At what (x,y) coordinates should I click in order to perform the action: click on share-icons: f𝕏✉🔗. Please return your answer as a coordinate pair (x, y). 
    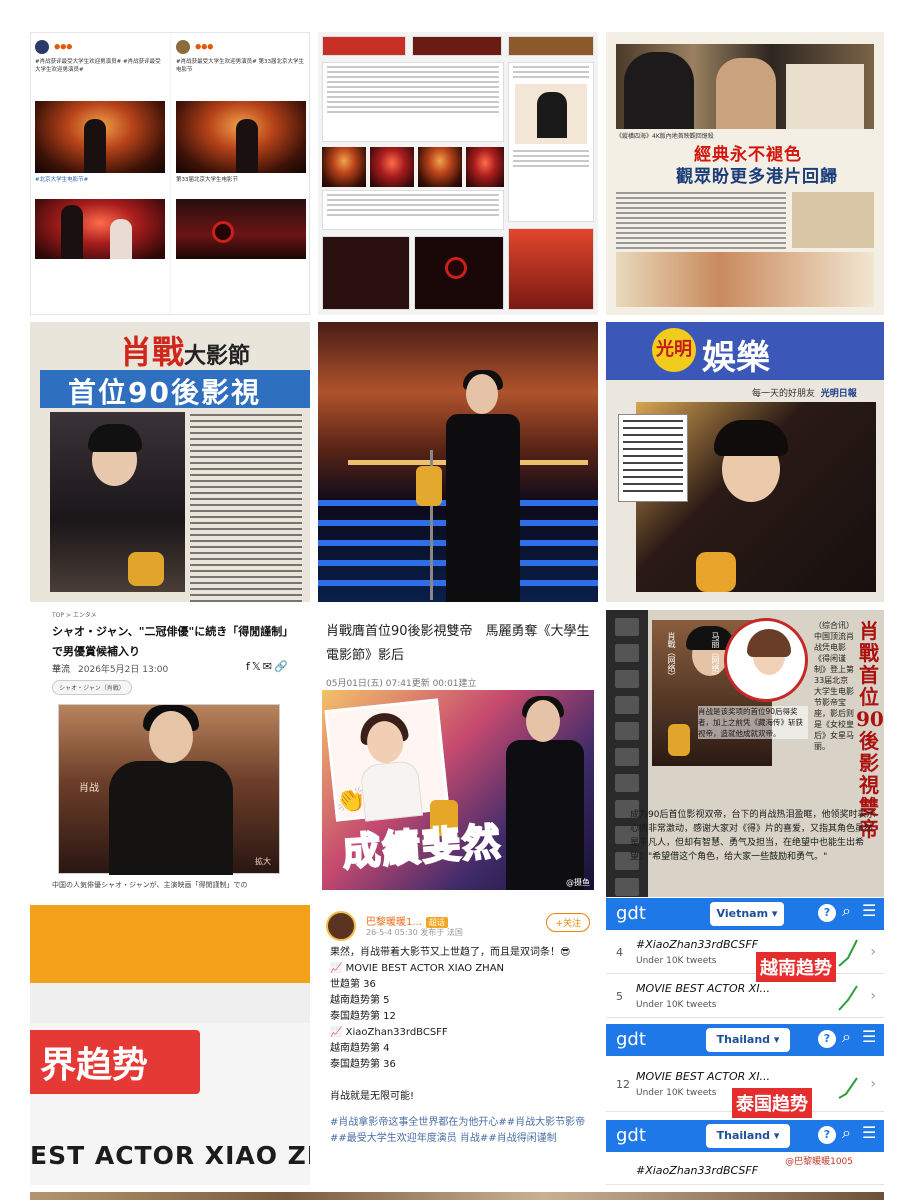
    Looking at the image, I should click on (268, 666).